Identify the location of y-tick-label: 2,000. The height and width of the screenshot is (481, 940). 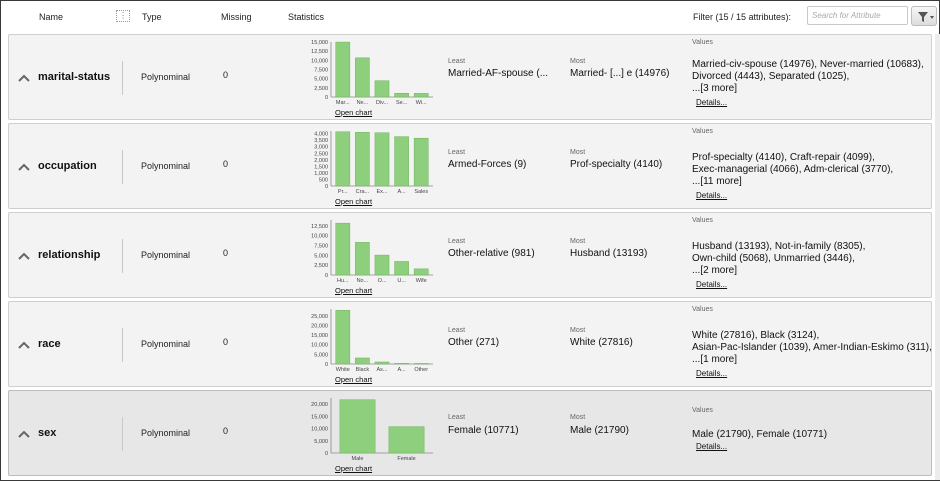
(321, 161).